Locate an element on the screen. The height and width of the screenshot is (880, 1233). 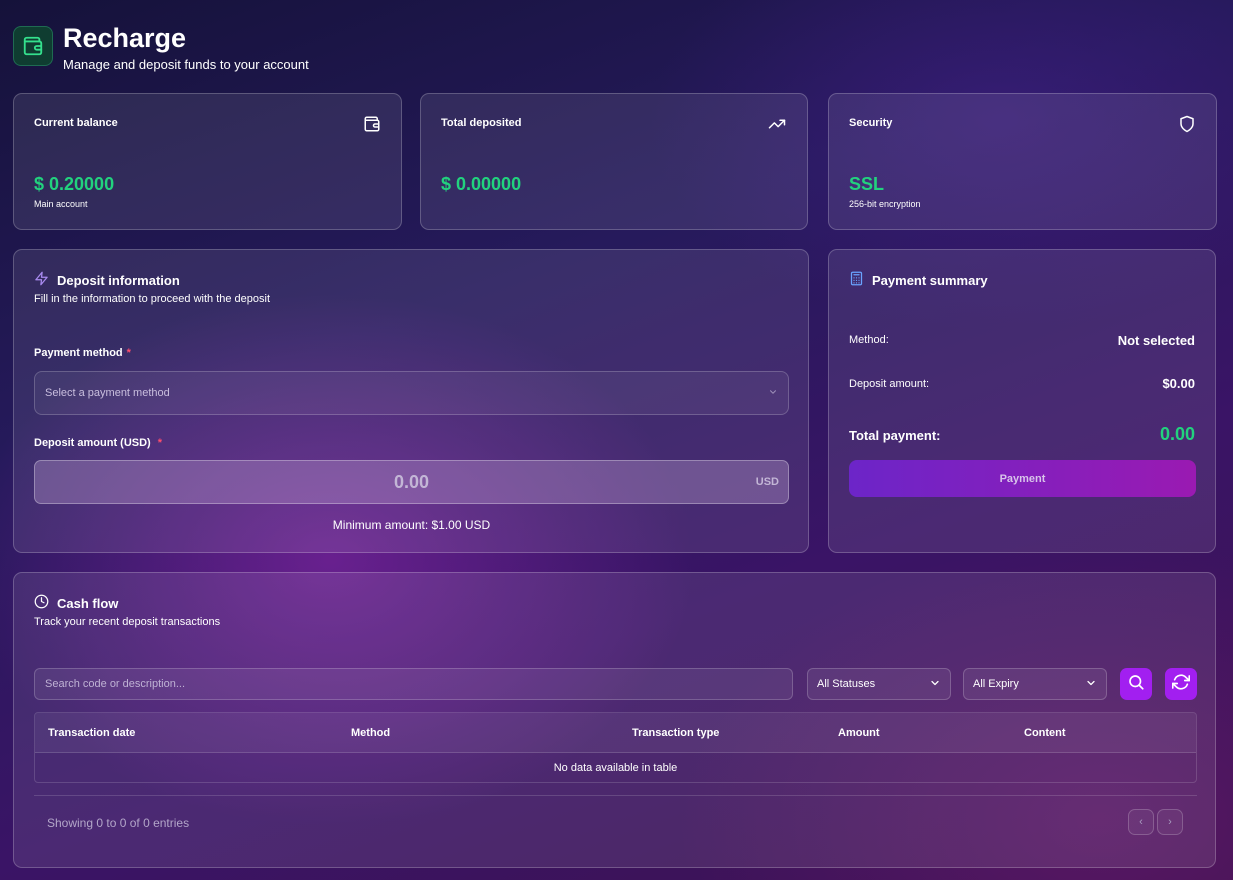
cashflow-title: Cash flow is located at coordinates (88, 603).